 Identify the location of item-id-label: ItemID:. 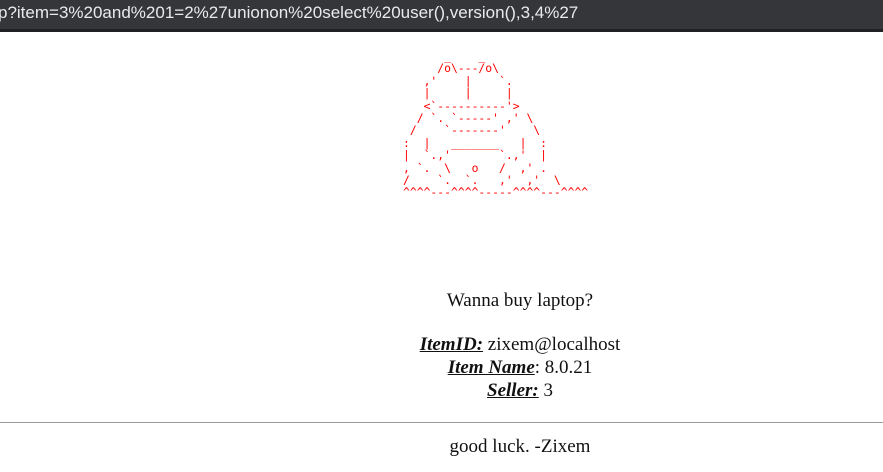
(451, 344).